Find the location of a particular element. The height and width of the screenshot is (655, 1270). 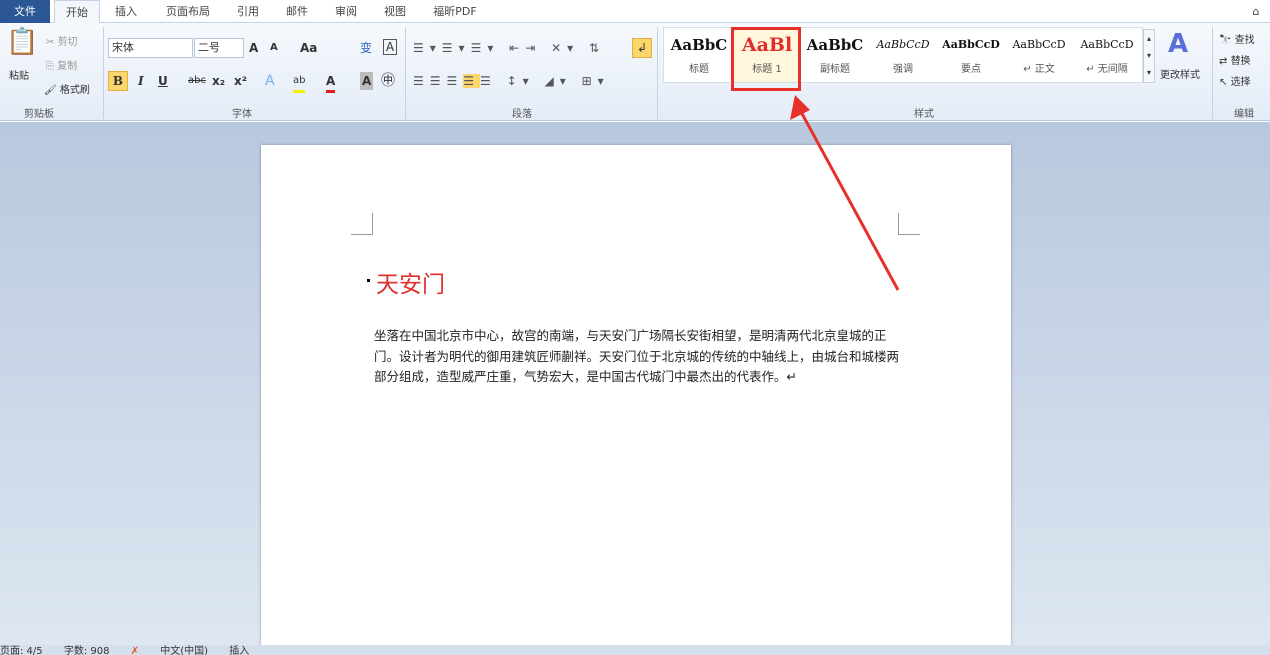

proofing-icon: ✗ is located at coordinates (135, 650).